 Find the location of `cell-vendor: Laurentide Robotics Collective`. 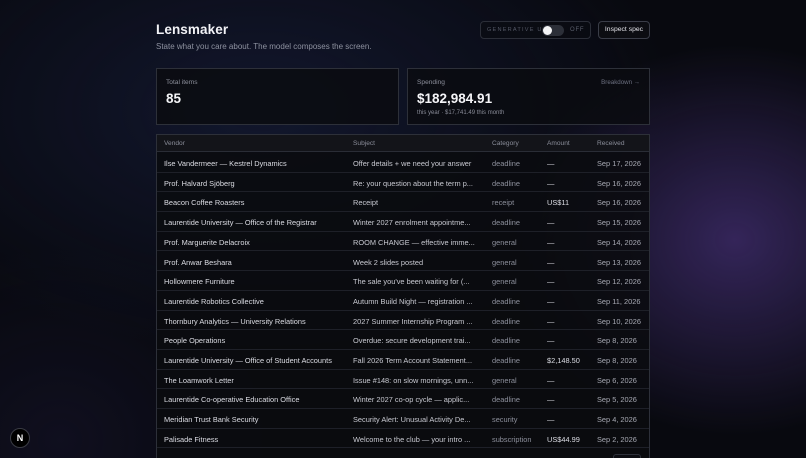

cell-vendor: Laurentide Robotics Collective is located at coordinates (214, 301).